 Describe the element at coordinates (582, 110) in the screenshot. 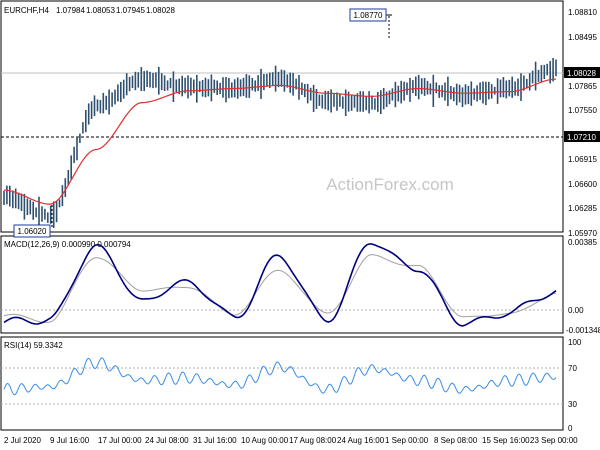

I see `price-tick: 1.07550` at that location.